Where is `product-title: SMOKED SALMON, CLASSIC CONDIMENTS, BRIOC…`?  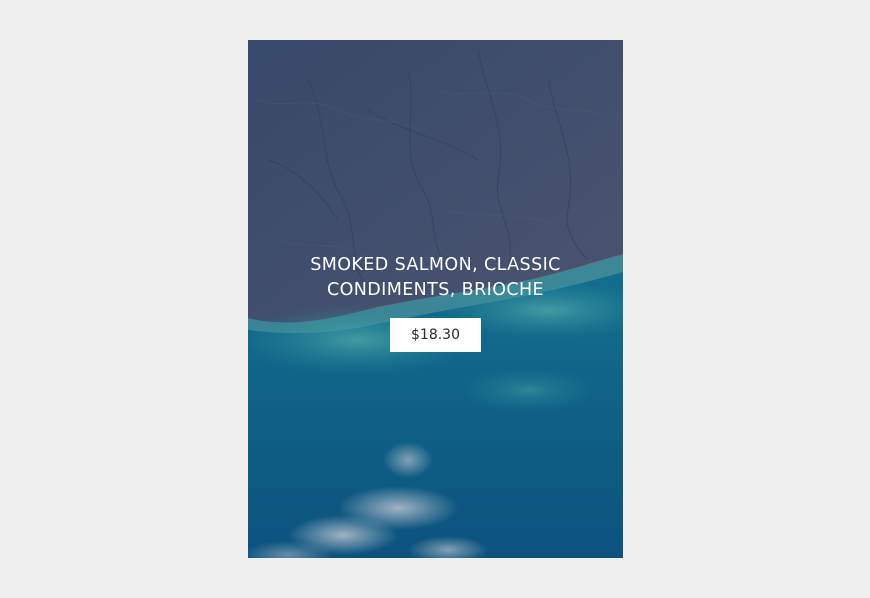 product-title: SMOKED SALMON, CLASSIC CONDIMENTS, BRIOC… is located at coordinates (435, 278).